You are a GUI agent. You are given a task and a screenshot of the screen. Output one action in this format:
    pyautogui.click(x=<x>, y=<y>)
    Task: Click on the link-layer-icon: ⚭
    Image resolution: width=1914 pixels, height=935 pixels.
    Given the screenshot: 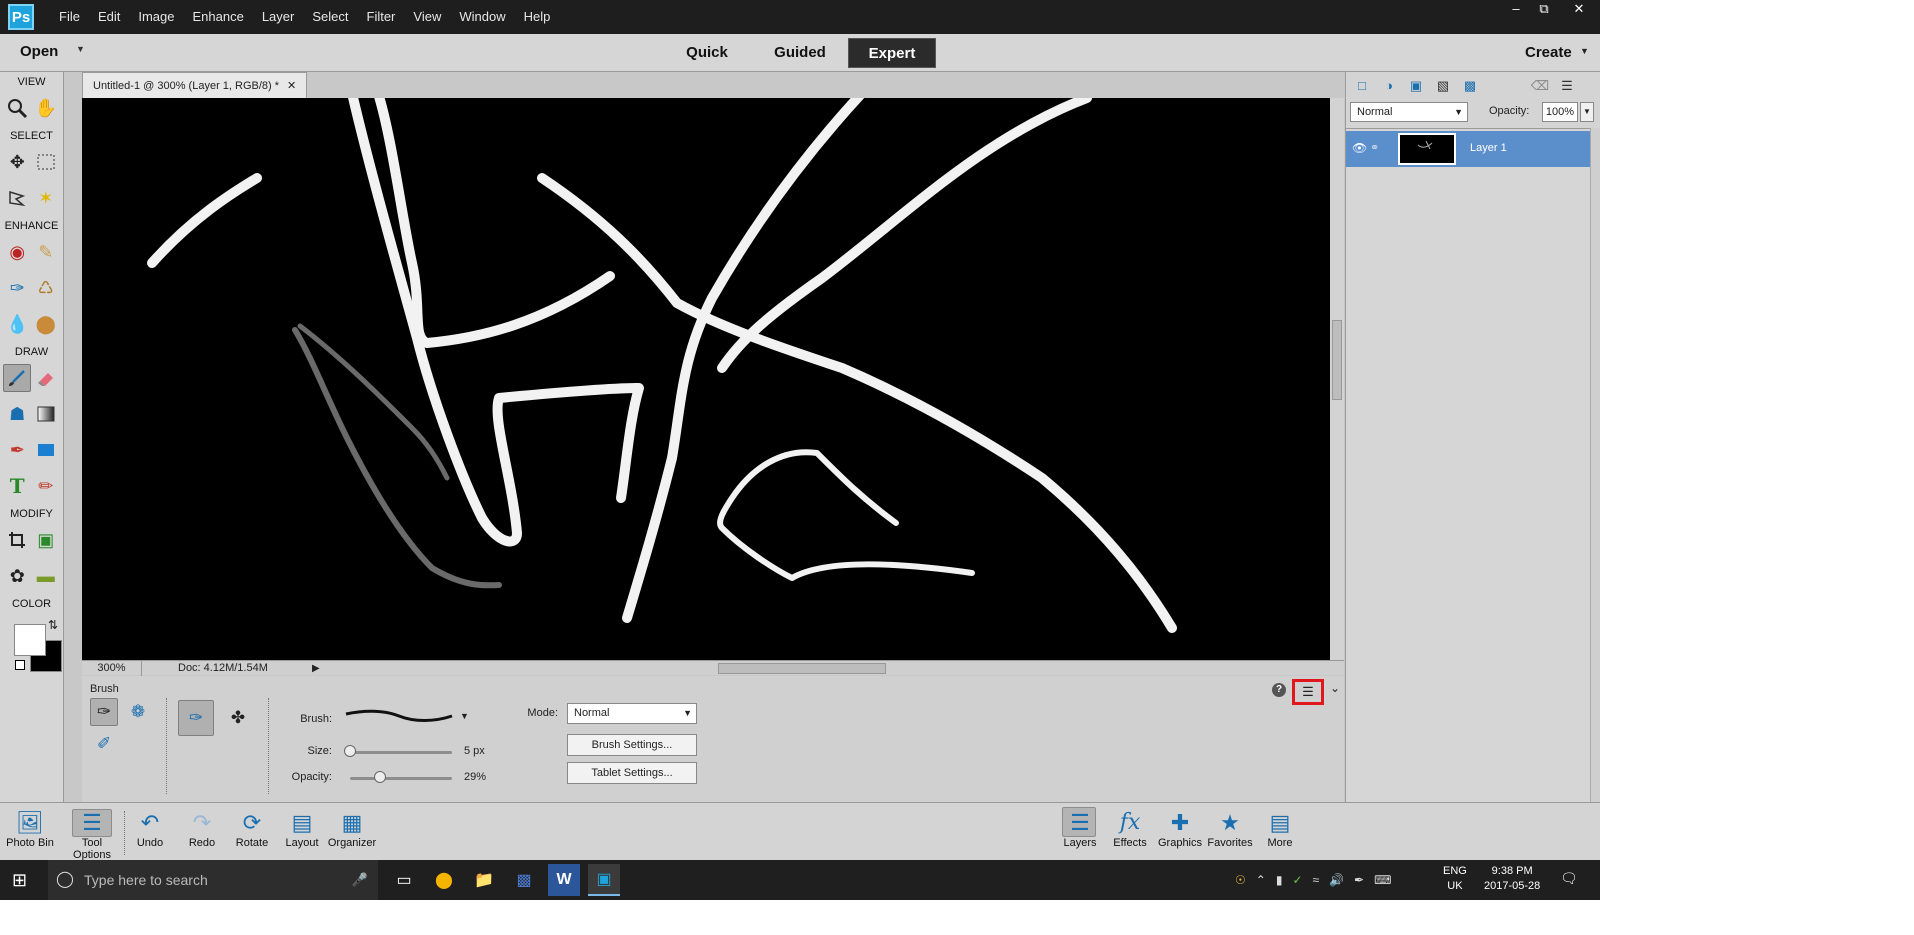 What is the action you would take?
    pyautogui.click(x=1374, y=147)
    